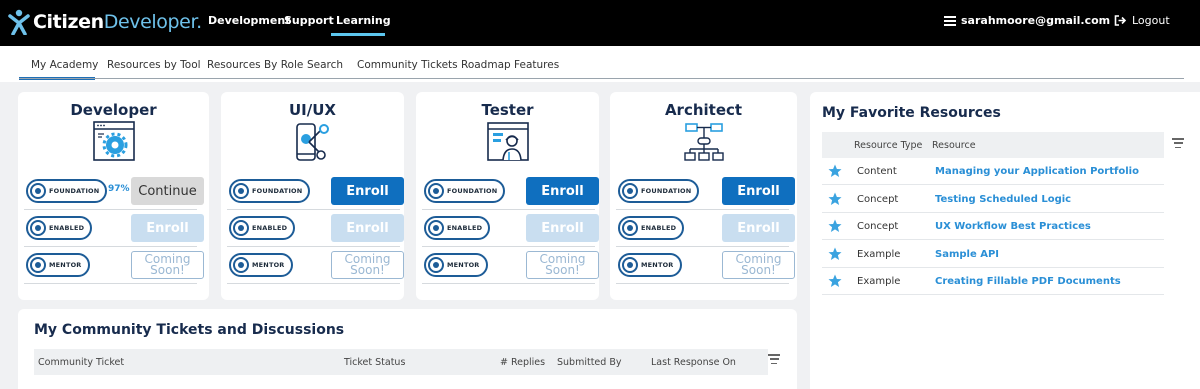 The width and height of the screenshot is (1200, 389). I want to click on tab-my-academy: My Academy, so click(64, 65).